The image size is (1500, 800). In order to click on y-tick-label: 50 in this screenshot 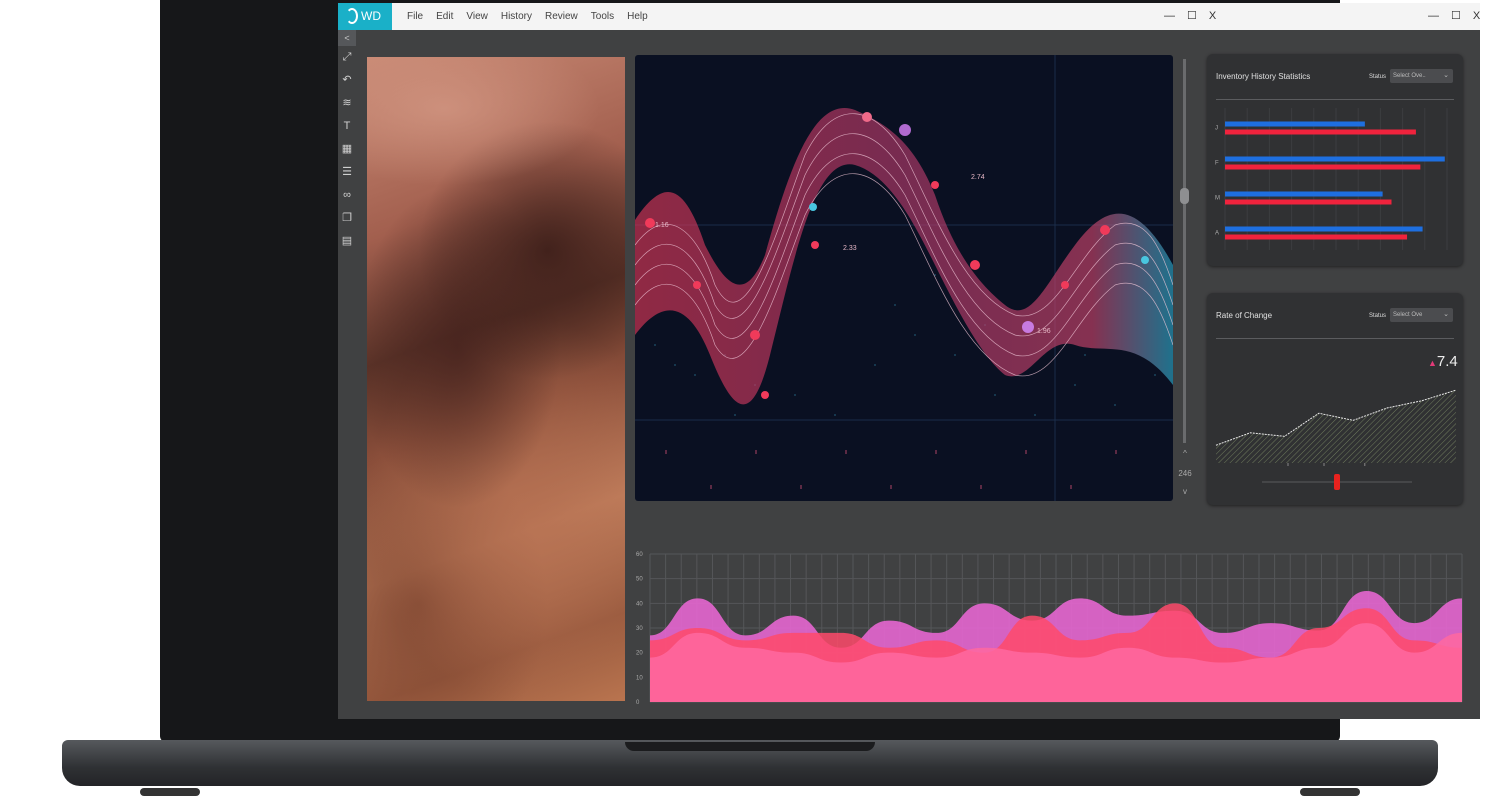, I will do `click(639, 580)`.